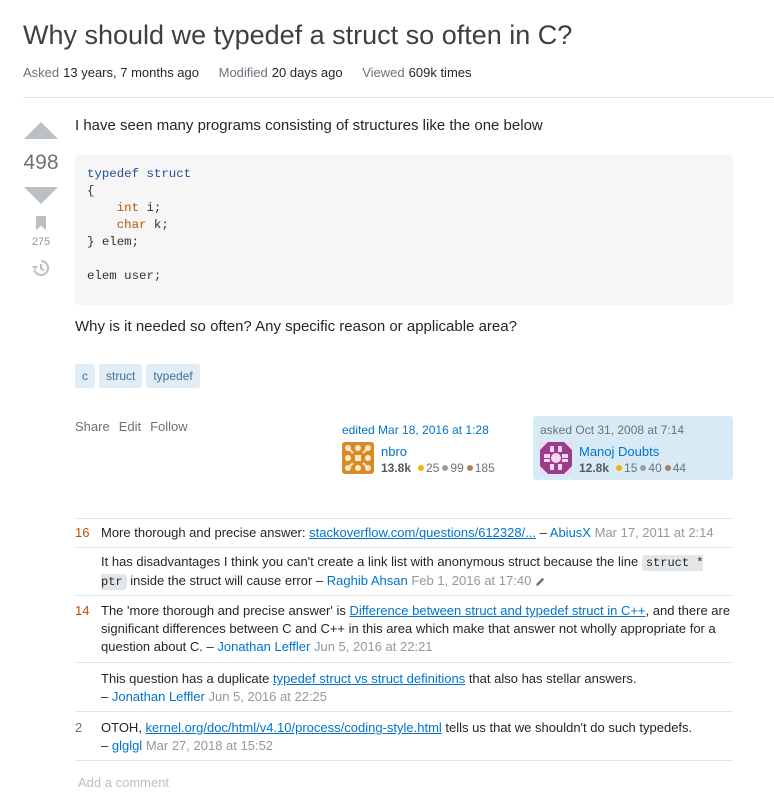 The image size is (774, 806). What do you see at coordinates (570, 532) in the screenshot?
I see `comment-author: AbiusX` at bounding box center [570, 532].